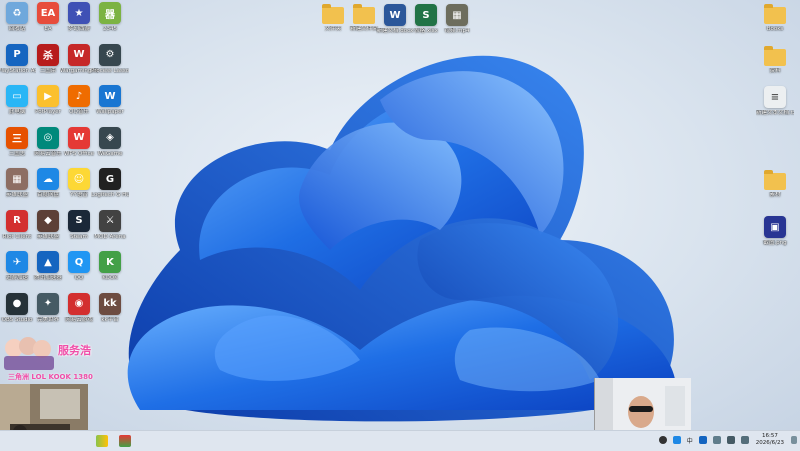 This screenshot has height=451, width=800. I want to click on desktop-icon: ⚔ MOD Arena, so click(110, 225).